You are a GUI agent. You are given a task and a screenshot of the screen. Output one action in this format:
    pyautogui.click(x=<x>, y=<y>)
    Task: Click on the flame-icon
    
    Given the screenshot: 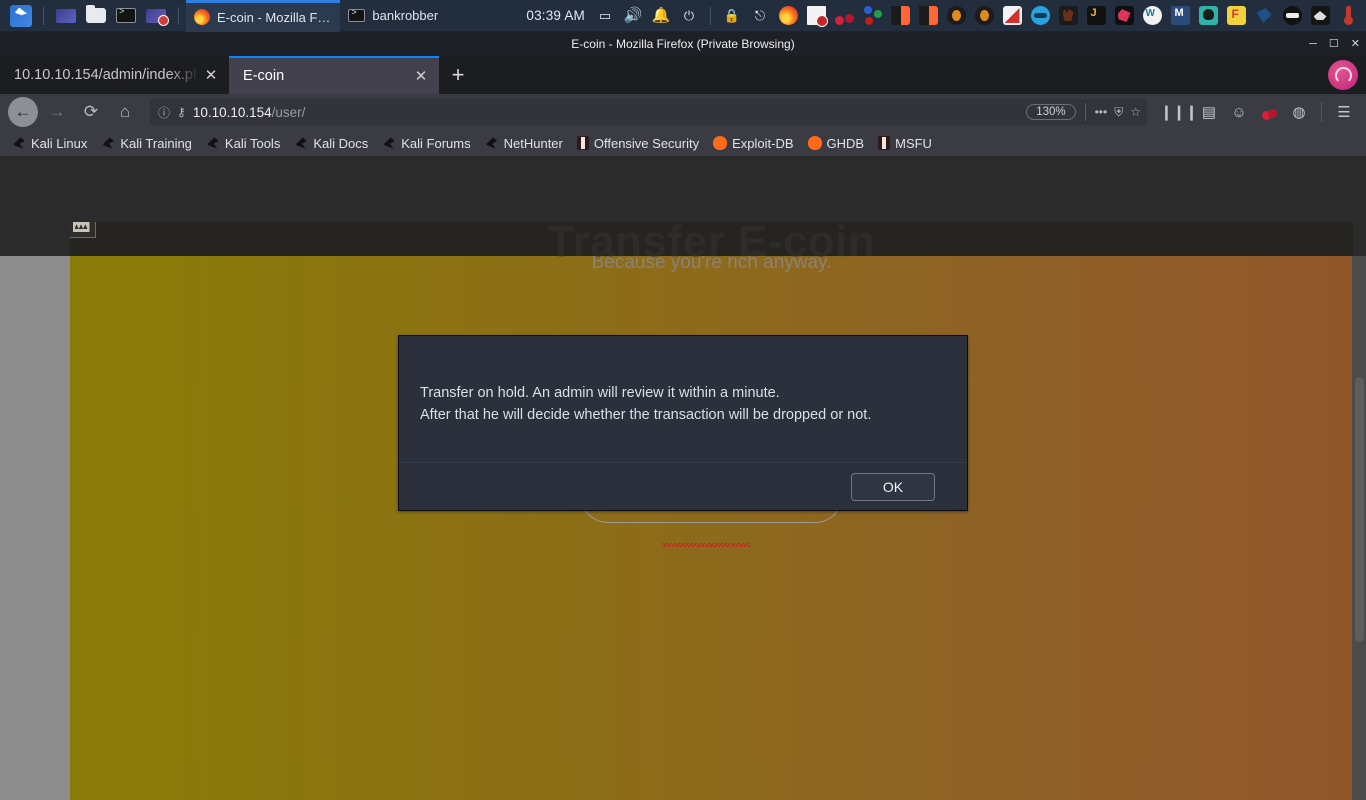 What is the action you would take?
    pyautogui.click(x=814, y=143)
    